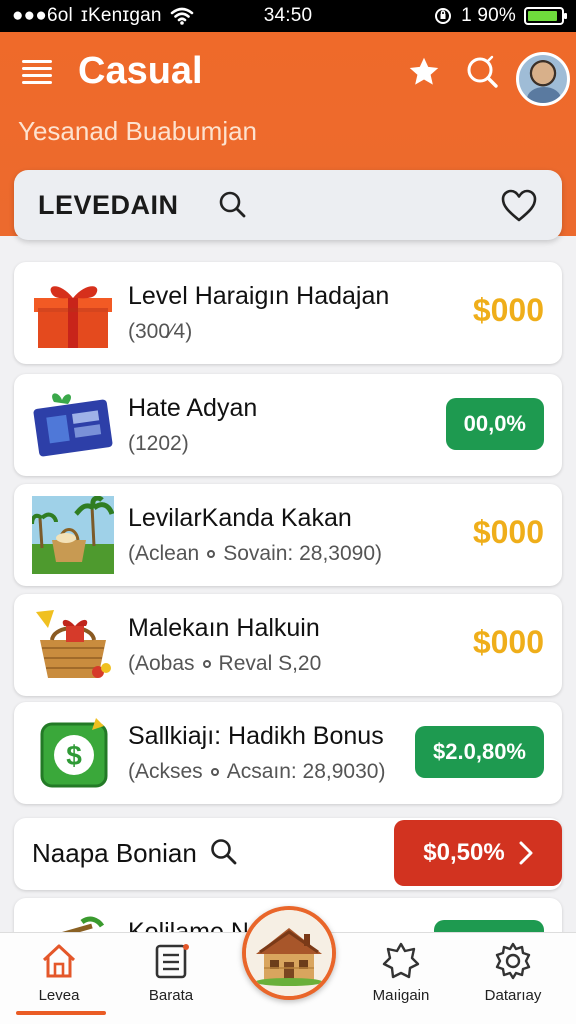 The height and width of the screenshot is (1024, 576). What do you see at coordinates (288, 313) in the screenshot?
I see `list-item: Level Haraigın Hadajan (300⁄4) $000` at bounding box center [288, 313].